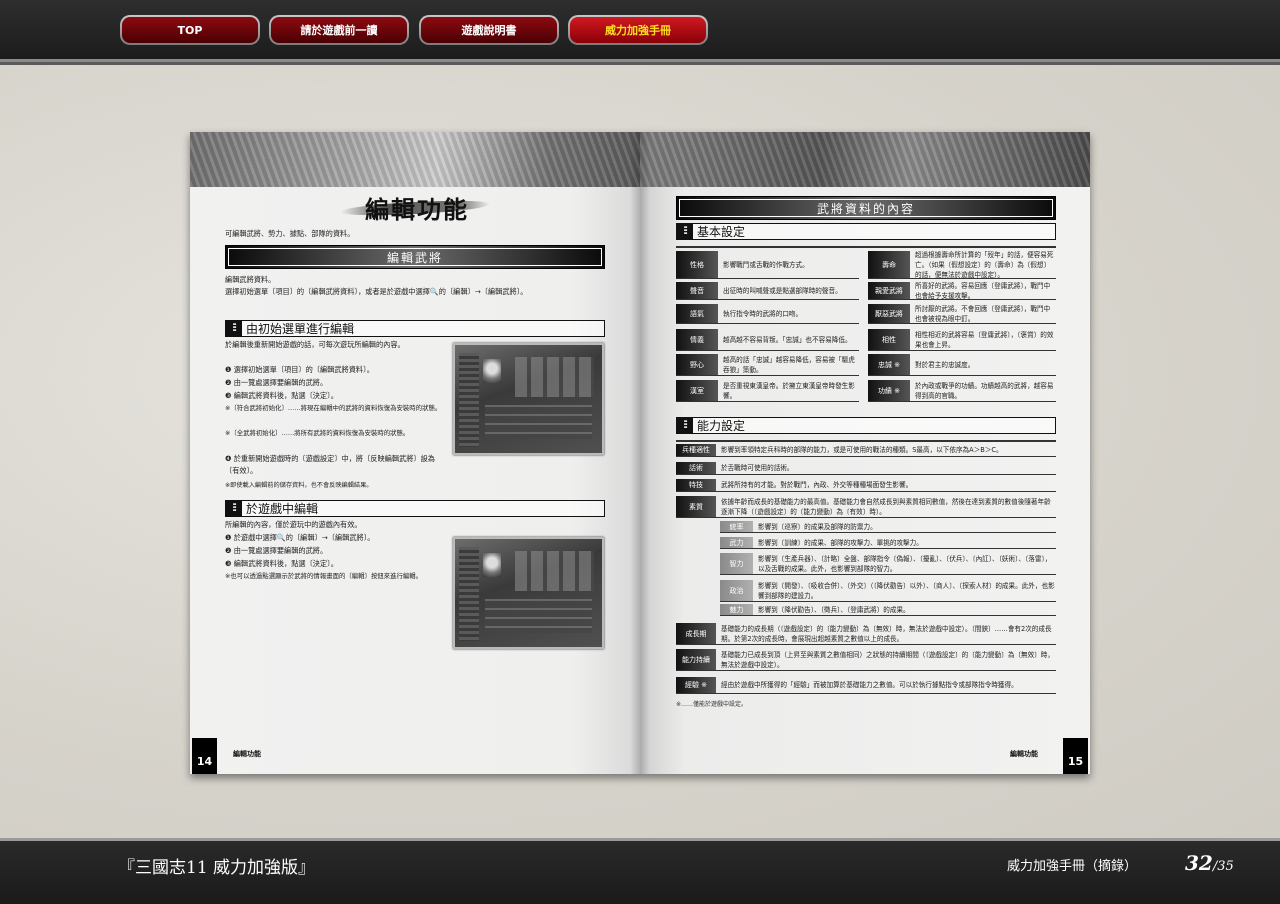  I want to click on row-description: 於內政或戰爭的功績。功績越高的武將，越容易得到高的官職。, so click(984, 390).